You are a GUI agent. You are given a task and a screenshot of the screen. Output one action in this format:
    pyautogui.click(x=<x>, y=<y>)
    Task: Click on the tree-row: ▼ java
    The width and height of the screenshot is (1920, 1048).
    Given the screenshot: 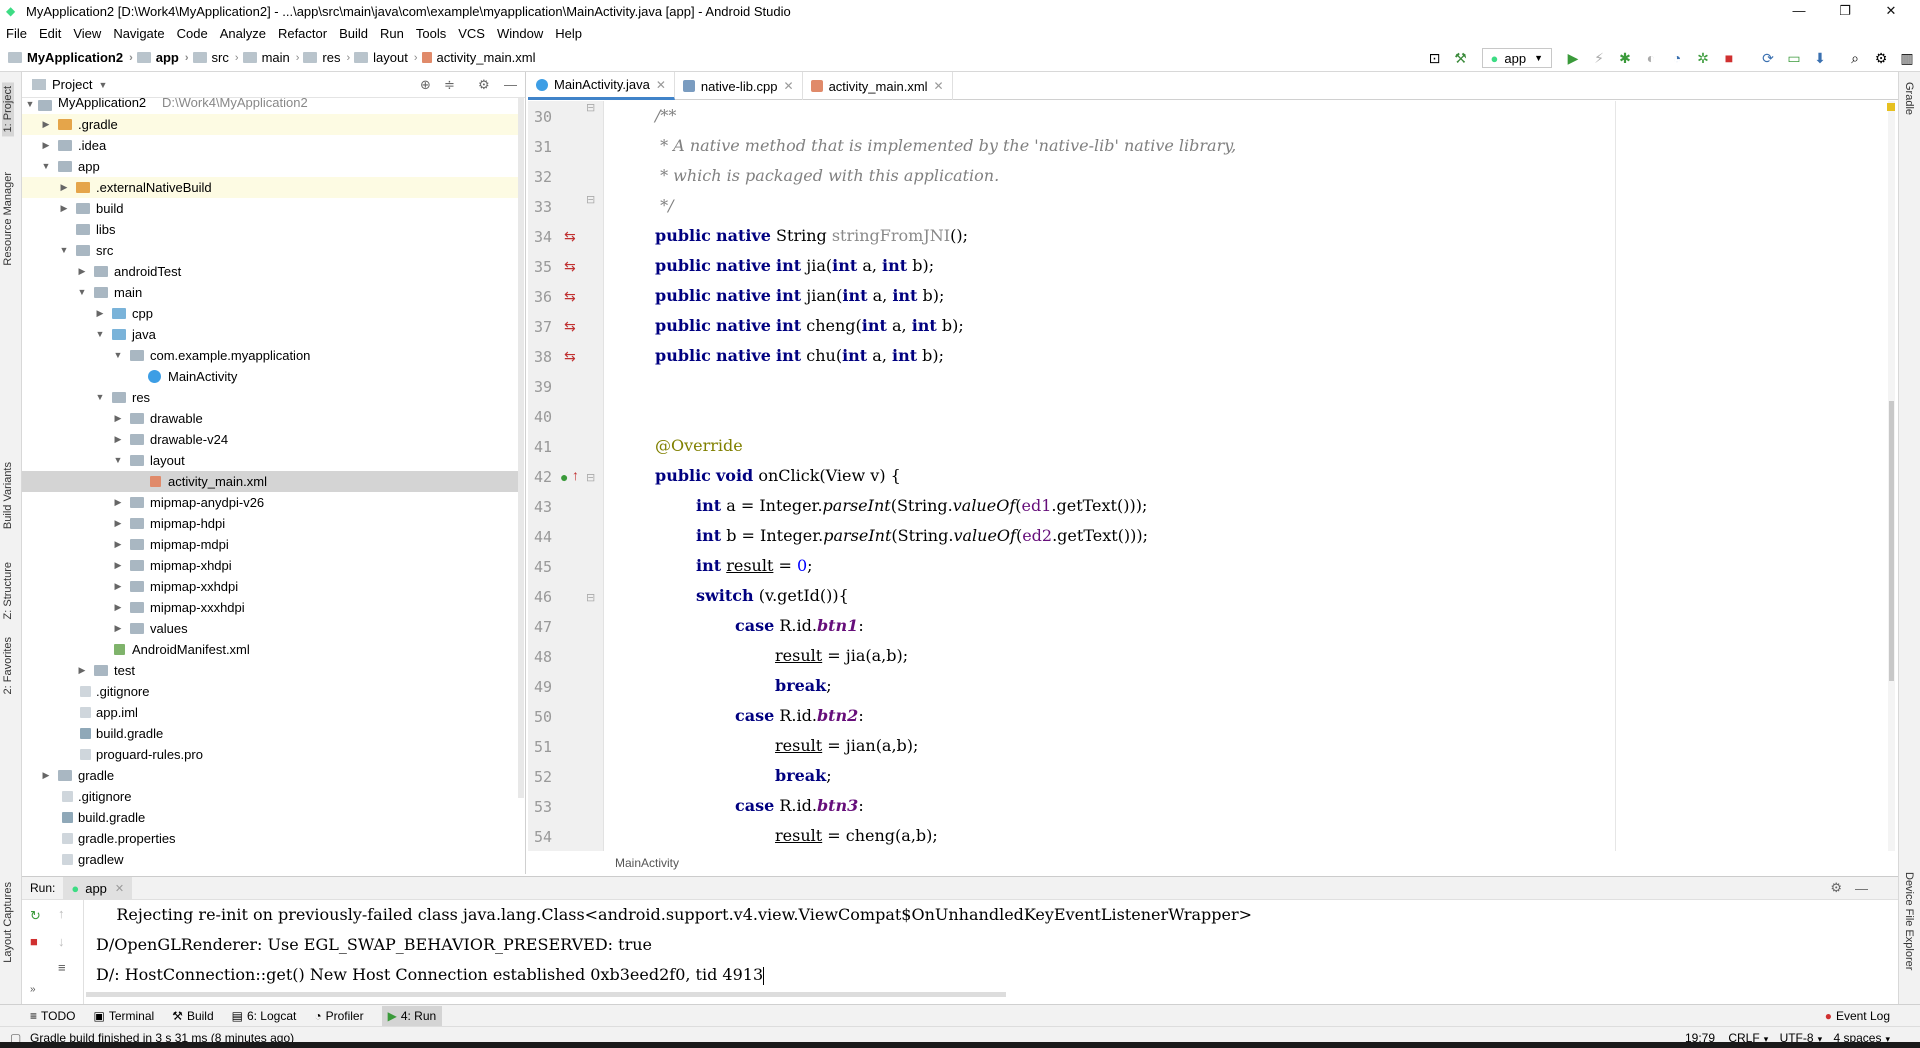 What is the action you would take?
    pyautogui.click(x=273, y=334)
    